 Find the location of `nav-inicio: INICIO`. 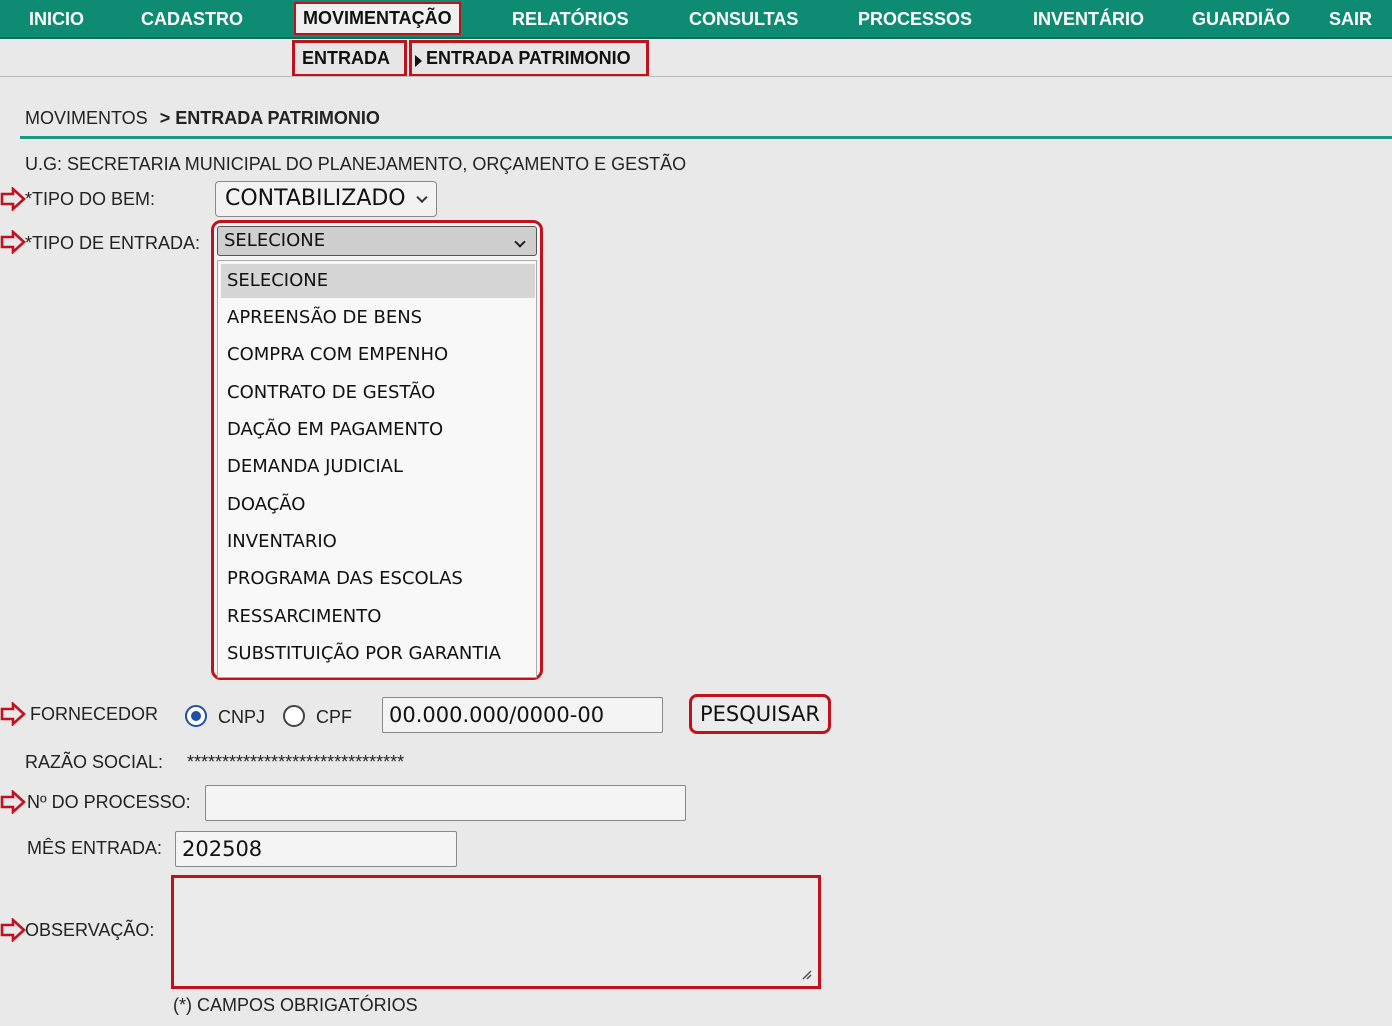

nav-inicio: INICIO is located at coordinates (56, 19).